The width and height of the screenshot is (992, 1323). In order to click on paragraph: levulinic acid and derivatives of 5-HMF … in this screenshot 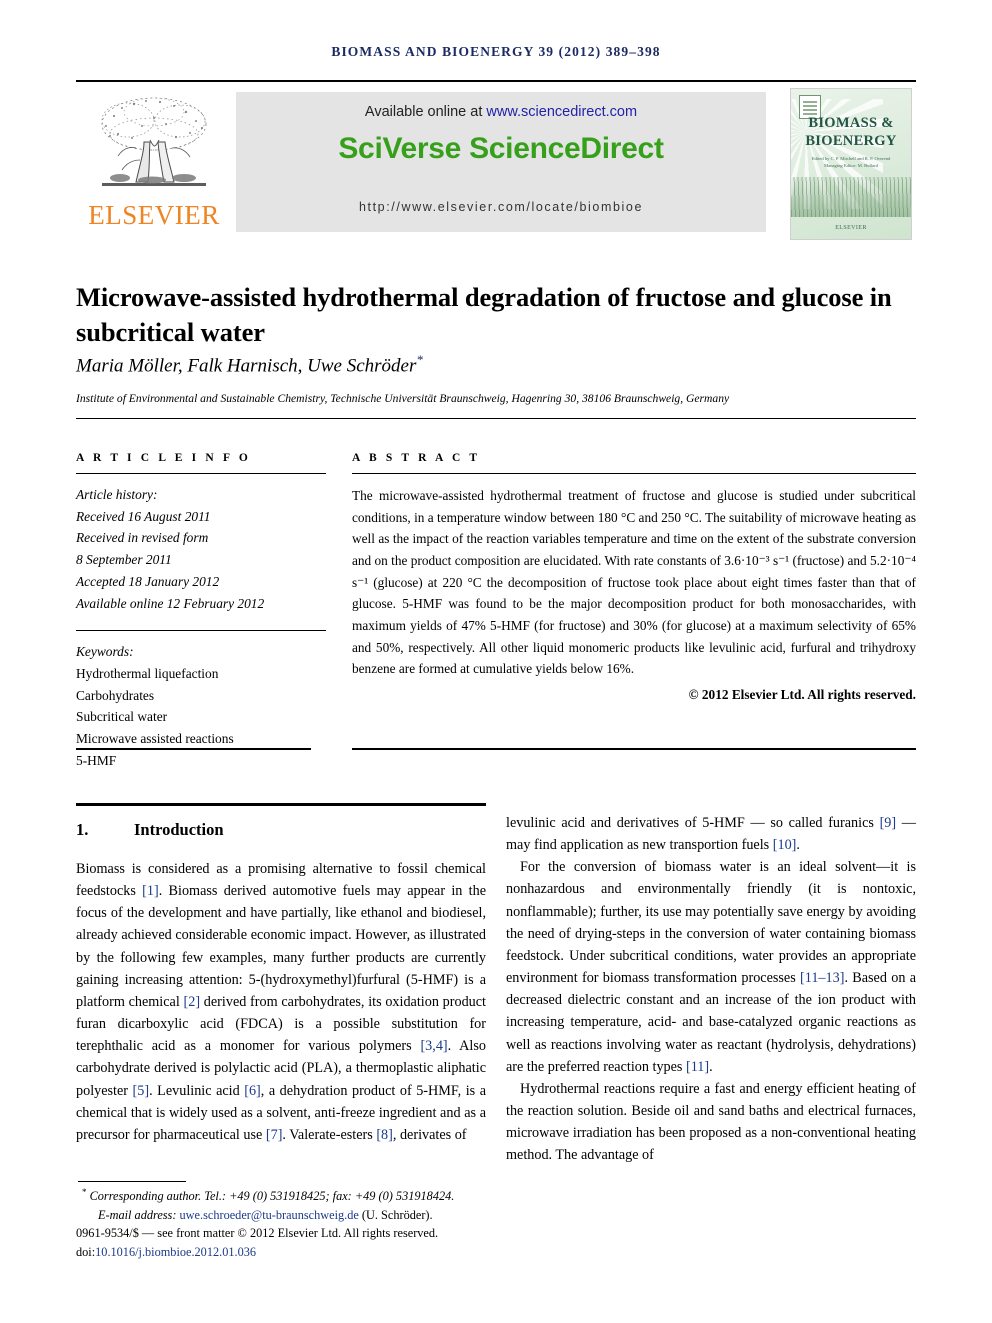, I will do `click(711, 834)`.